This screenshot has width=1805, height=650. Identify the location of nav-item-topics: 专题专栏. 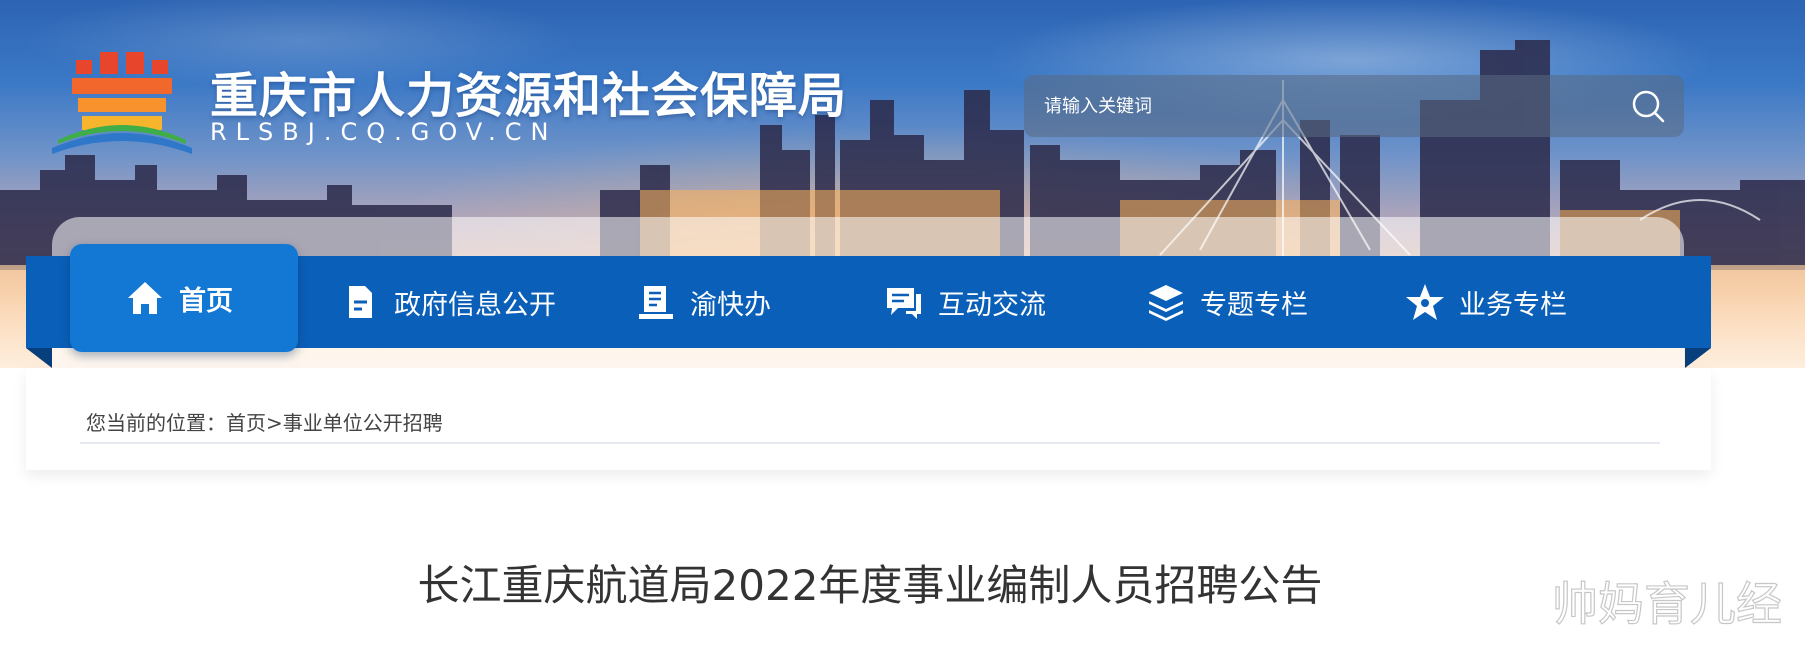
(1227, 302).